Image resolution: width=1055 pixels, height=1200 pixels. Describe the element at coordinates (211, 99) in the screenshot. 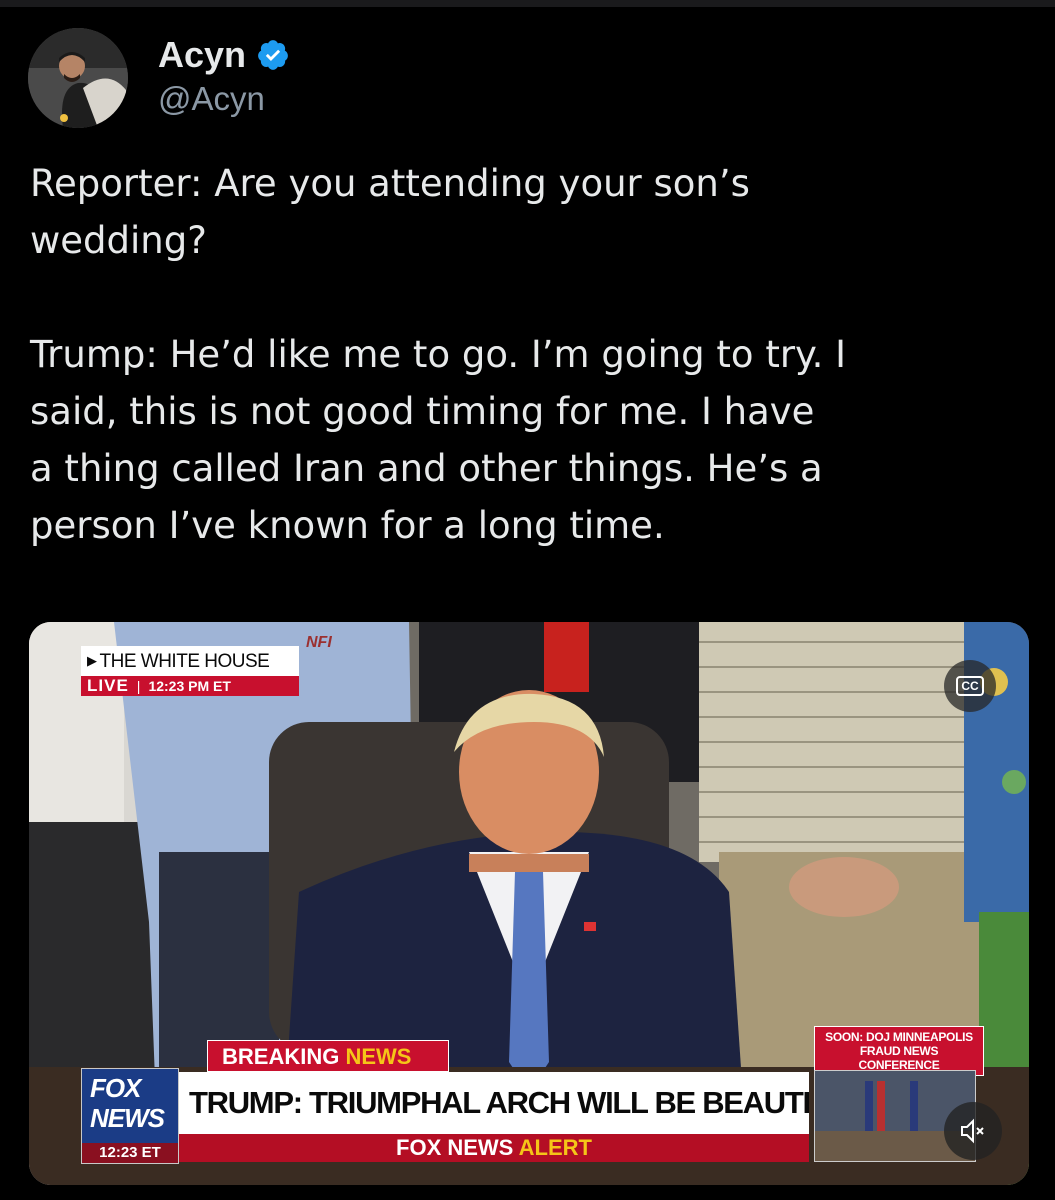

I see `author-handle: @Acyn` at that location.